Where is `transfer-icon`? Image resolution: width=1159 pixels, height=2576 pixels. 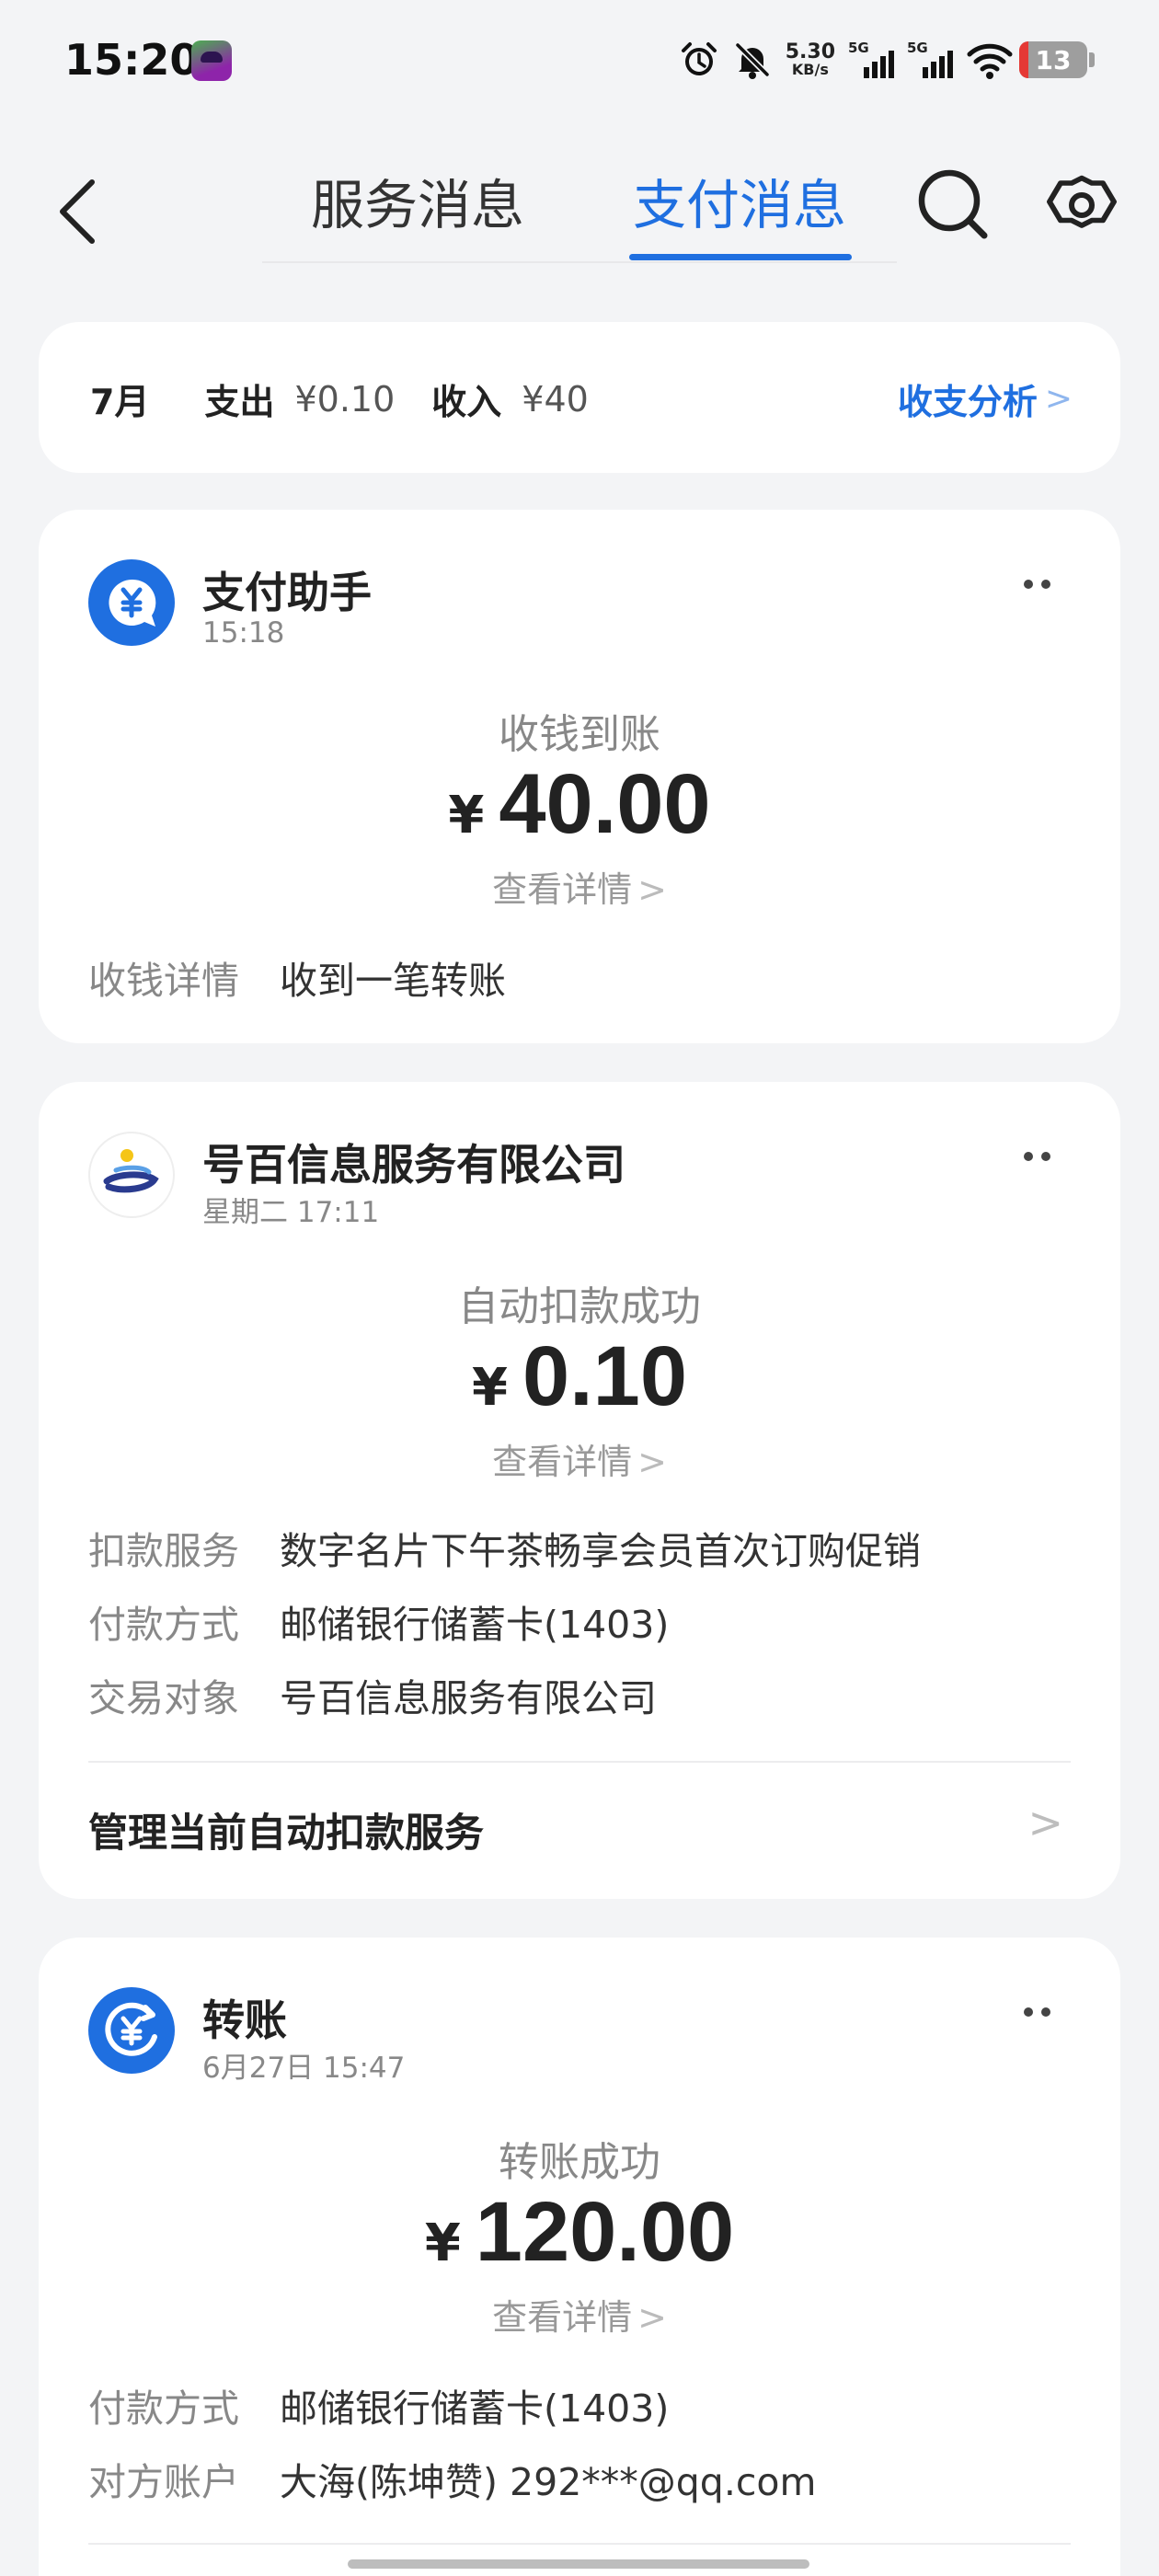 transfer-icon is located at coordinates (131, 2030).